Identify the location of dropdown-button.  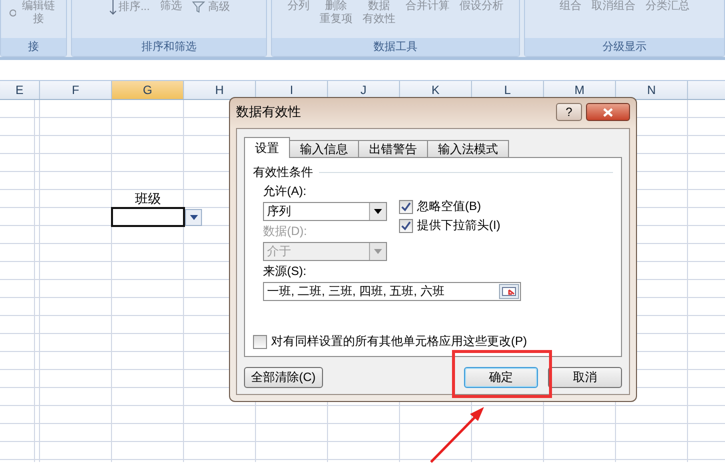
(193, 217).